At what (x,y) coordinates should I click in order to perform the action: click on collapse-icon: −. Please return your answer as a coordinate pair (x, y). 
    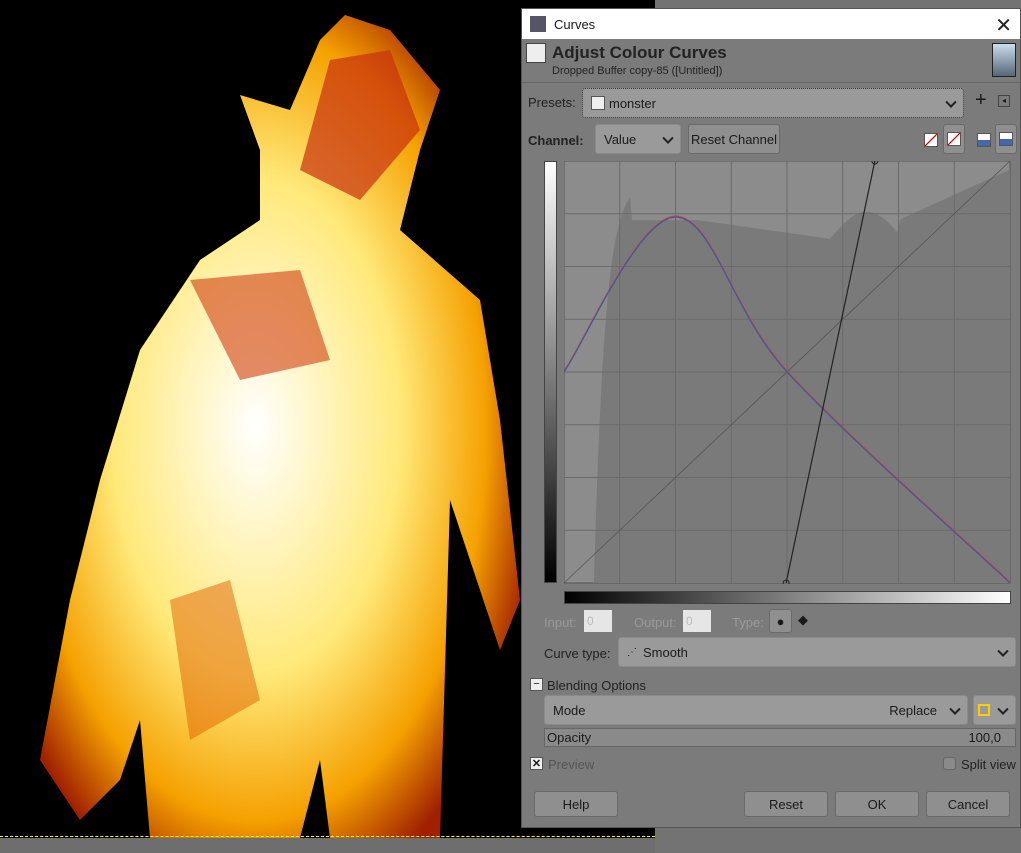
    Looking at the image, I should click on (536, 684).